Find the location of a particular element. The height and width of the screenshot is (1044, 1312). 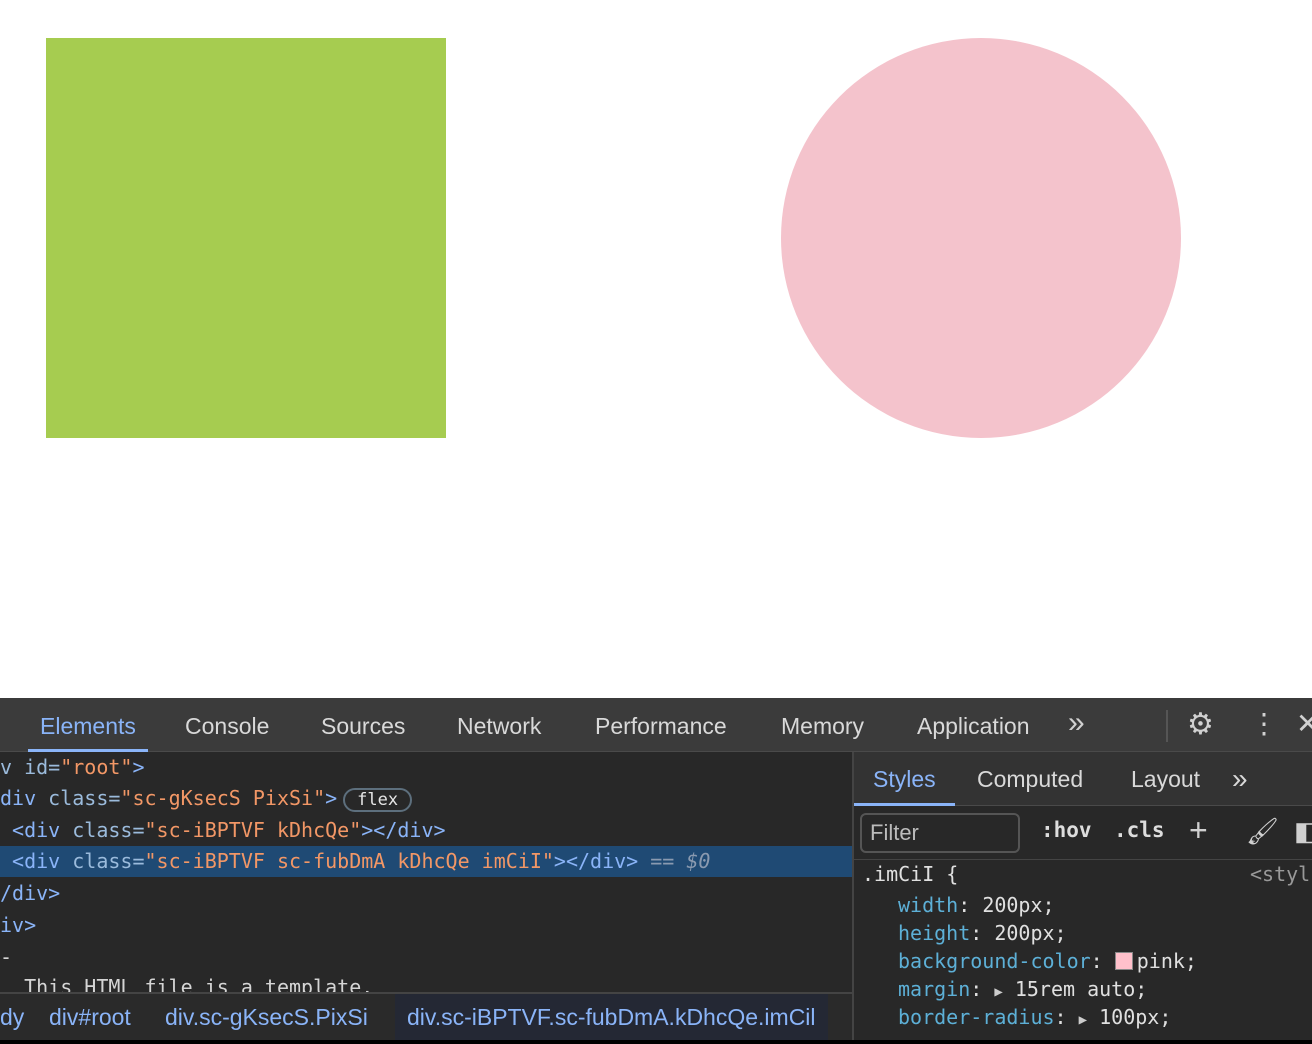

dom-line-comment-text: This HTML file is a template. is located at coordinates (186, 982).